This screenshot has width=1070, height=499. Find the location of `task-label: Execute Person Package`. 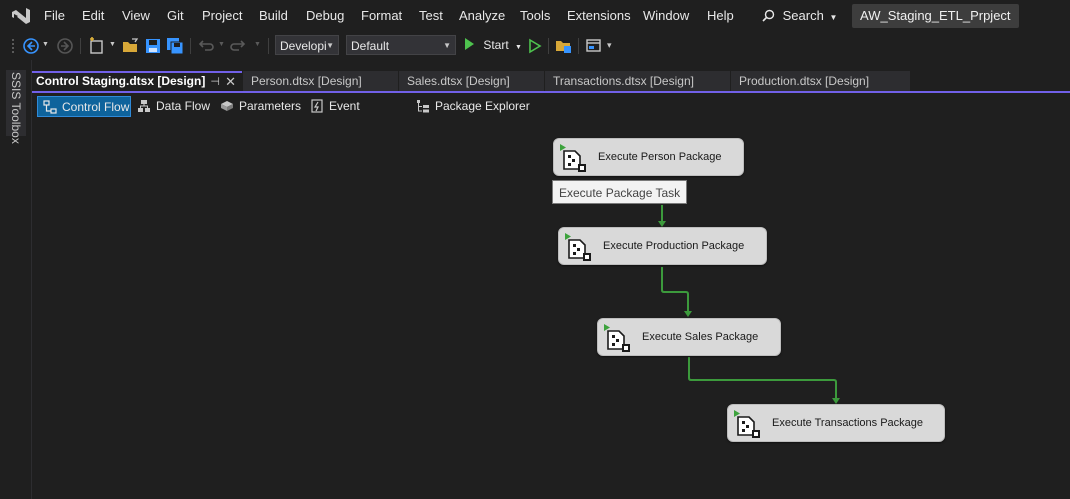

task-label: Execute Person Package is located at coordinates (660, 157).